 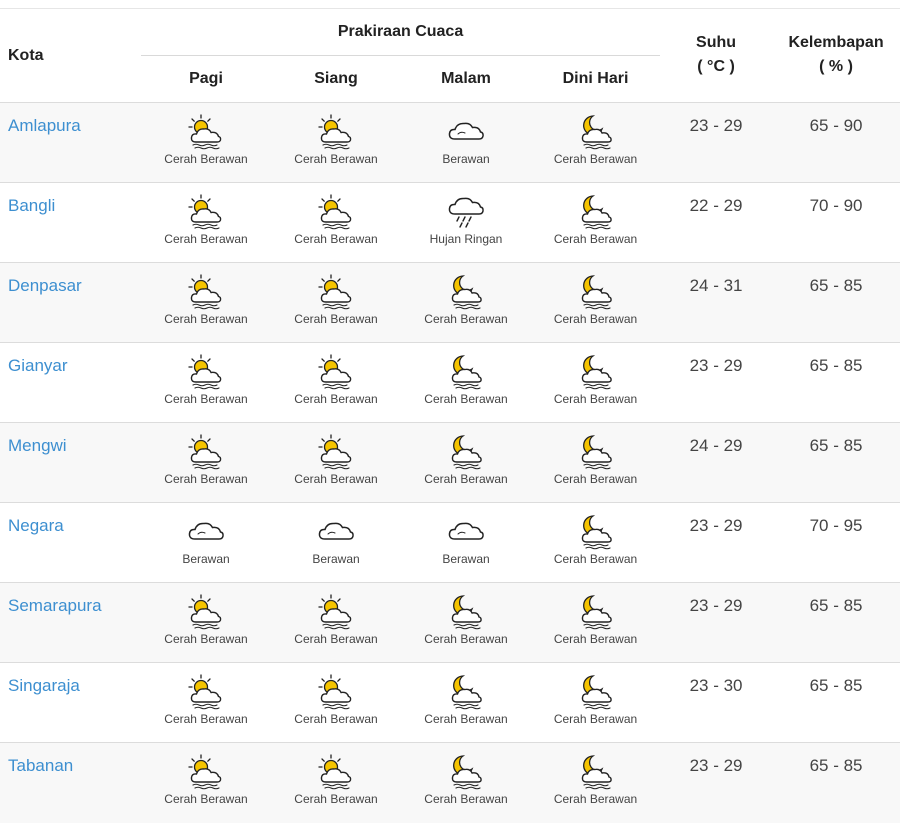 What do you see at coordinates (44, 685) in the screenshot?
I see `city-link: Singaraja` at bounding box center [44, 685].